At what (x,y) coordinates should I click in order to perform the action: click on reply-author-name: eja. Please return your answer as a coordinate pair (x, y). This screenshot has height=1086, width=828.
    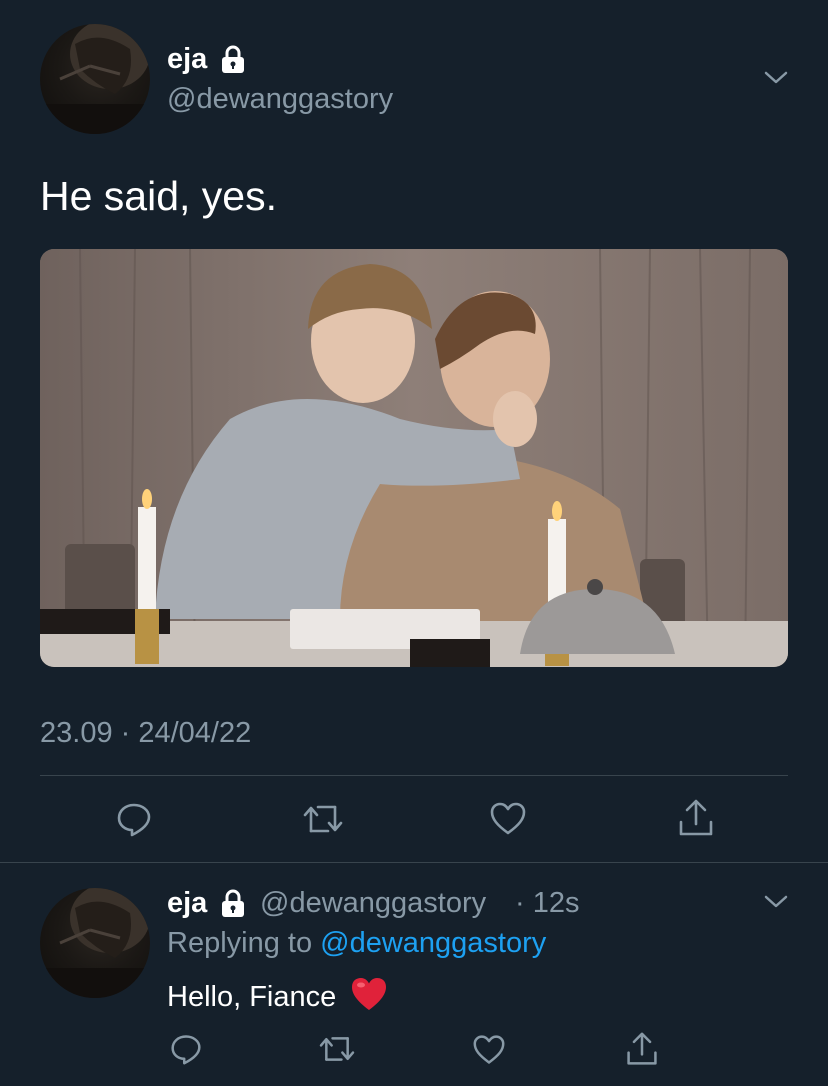
    Looking at the image, I should click on (187, 903).